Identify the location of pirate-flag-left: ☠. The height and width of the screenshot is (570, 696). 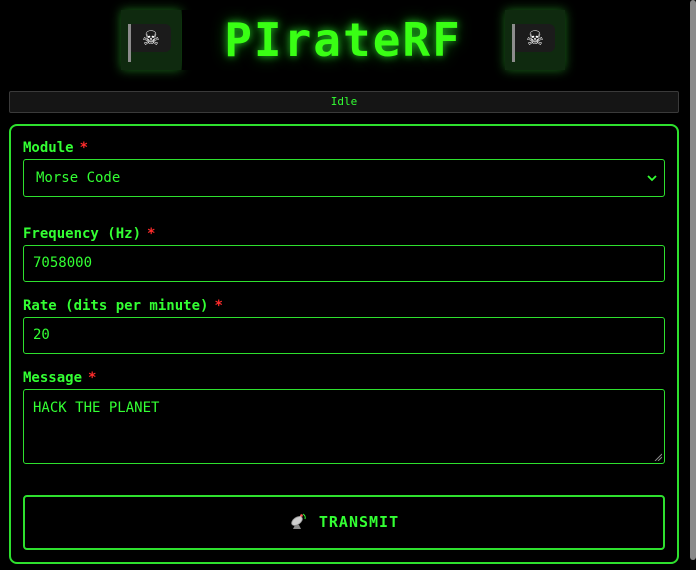
(151, 40).